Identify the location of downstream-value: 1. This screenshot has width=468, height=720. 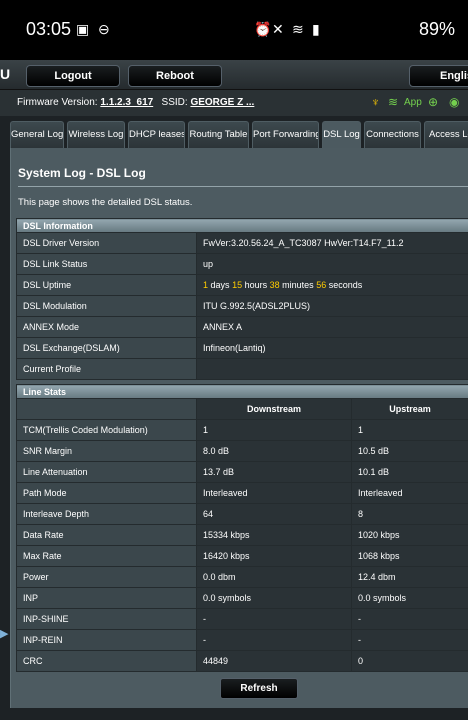
(274, 430).